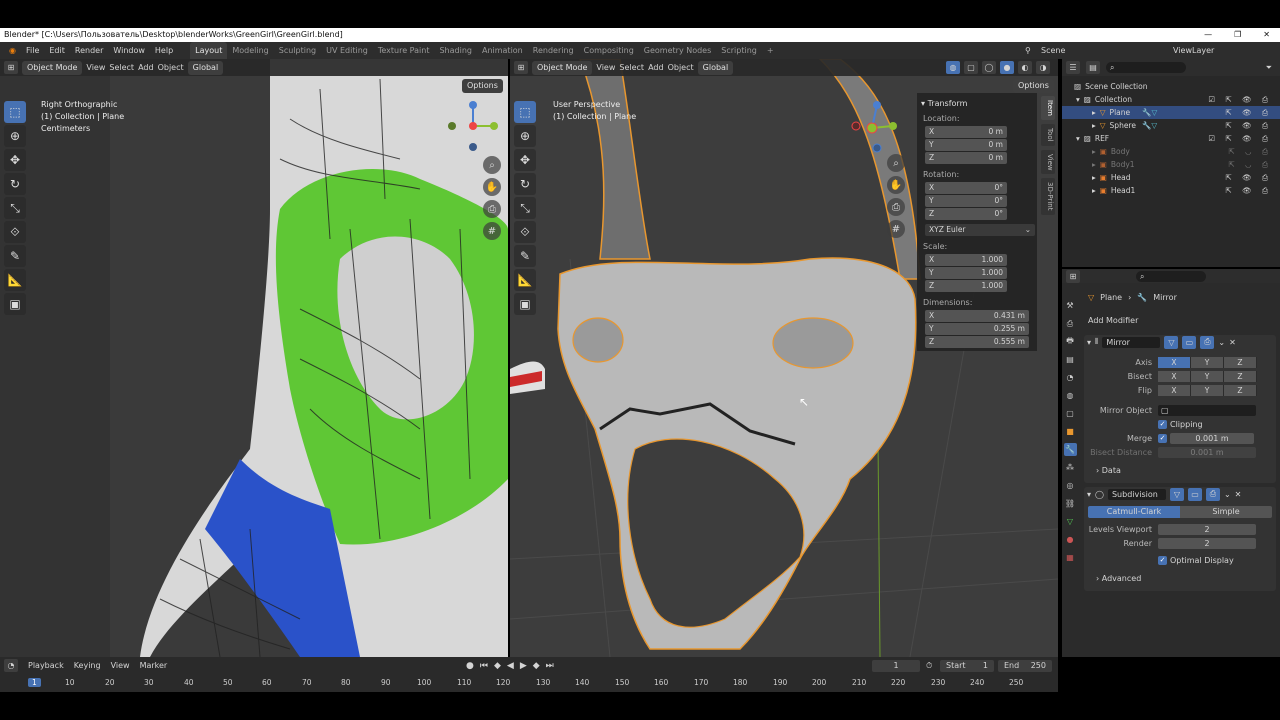  Describe the element at coordinates (631, 67) in the screenshot. I see `menu-select: Select` at that location.